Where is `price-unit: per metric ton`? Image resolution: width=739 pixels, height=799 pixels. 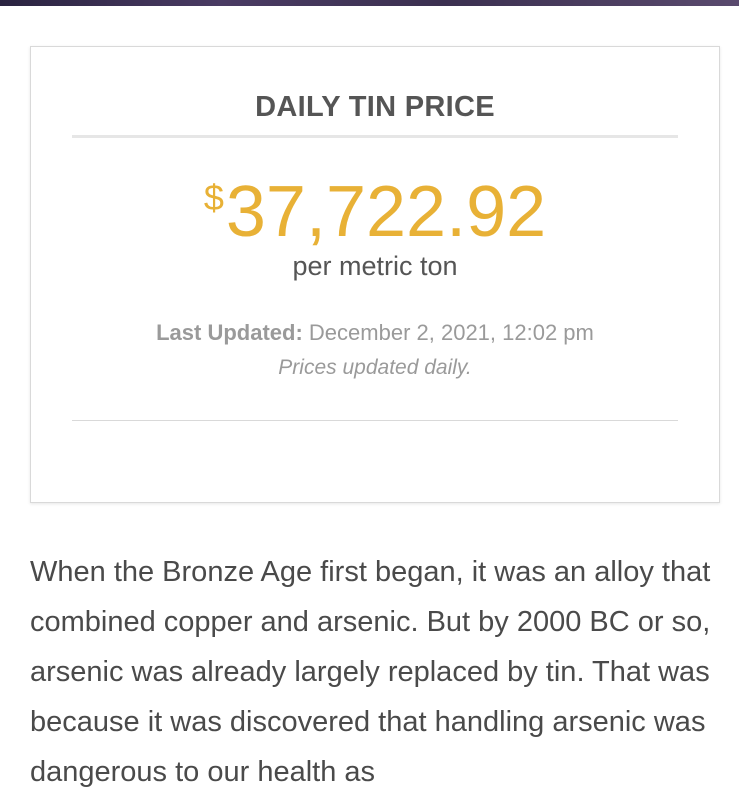
price-unit: per metric ton is located at coordinates (375, 266).